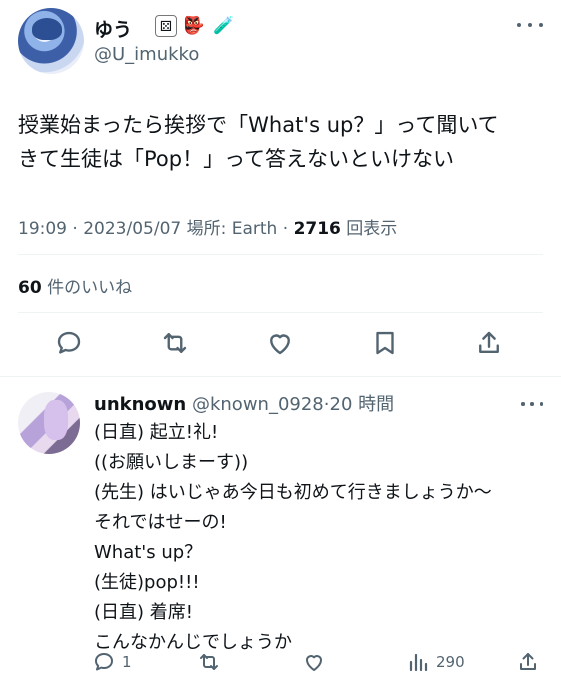  I want to click on author-avatar, so click(51, 41).